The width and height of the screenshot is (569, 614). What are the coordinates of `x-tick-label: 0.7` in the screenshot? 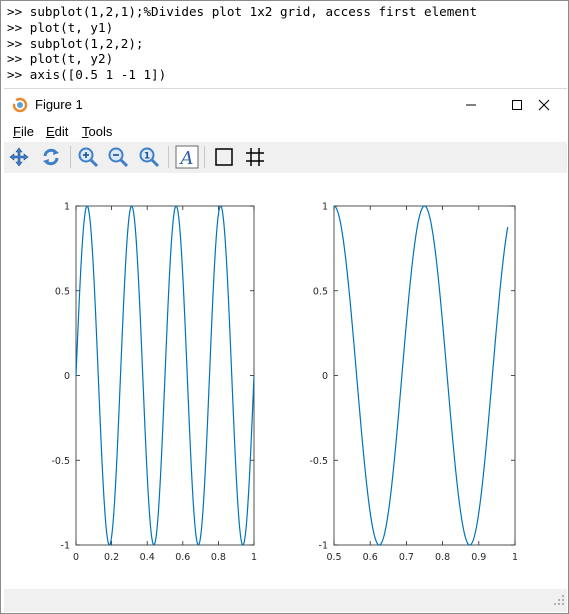 It's located at (406, 557).